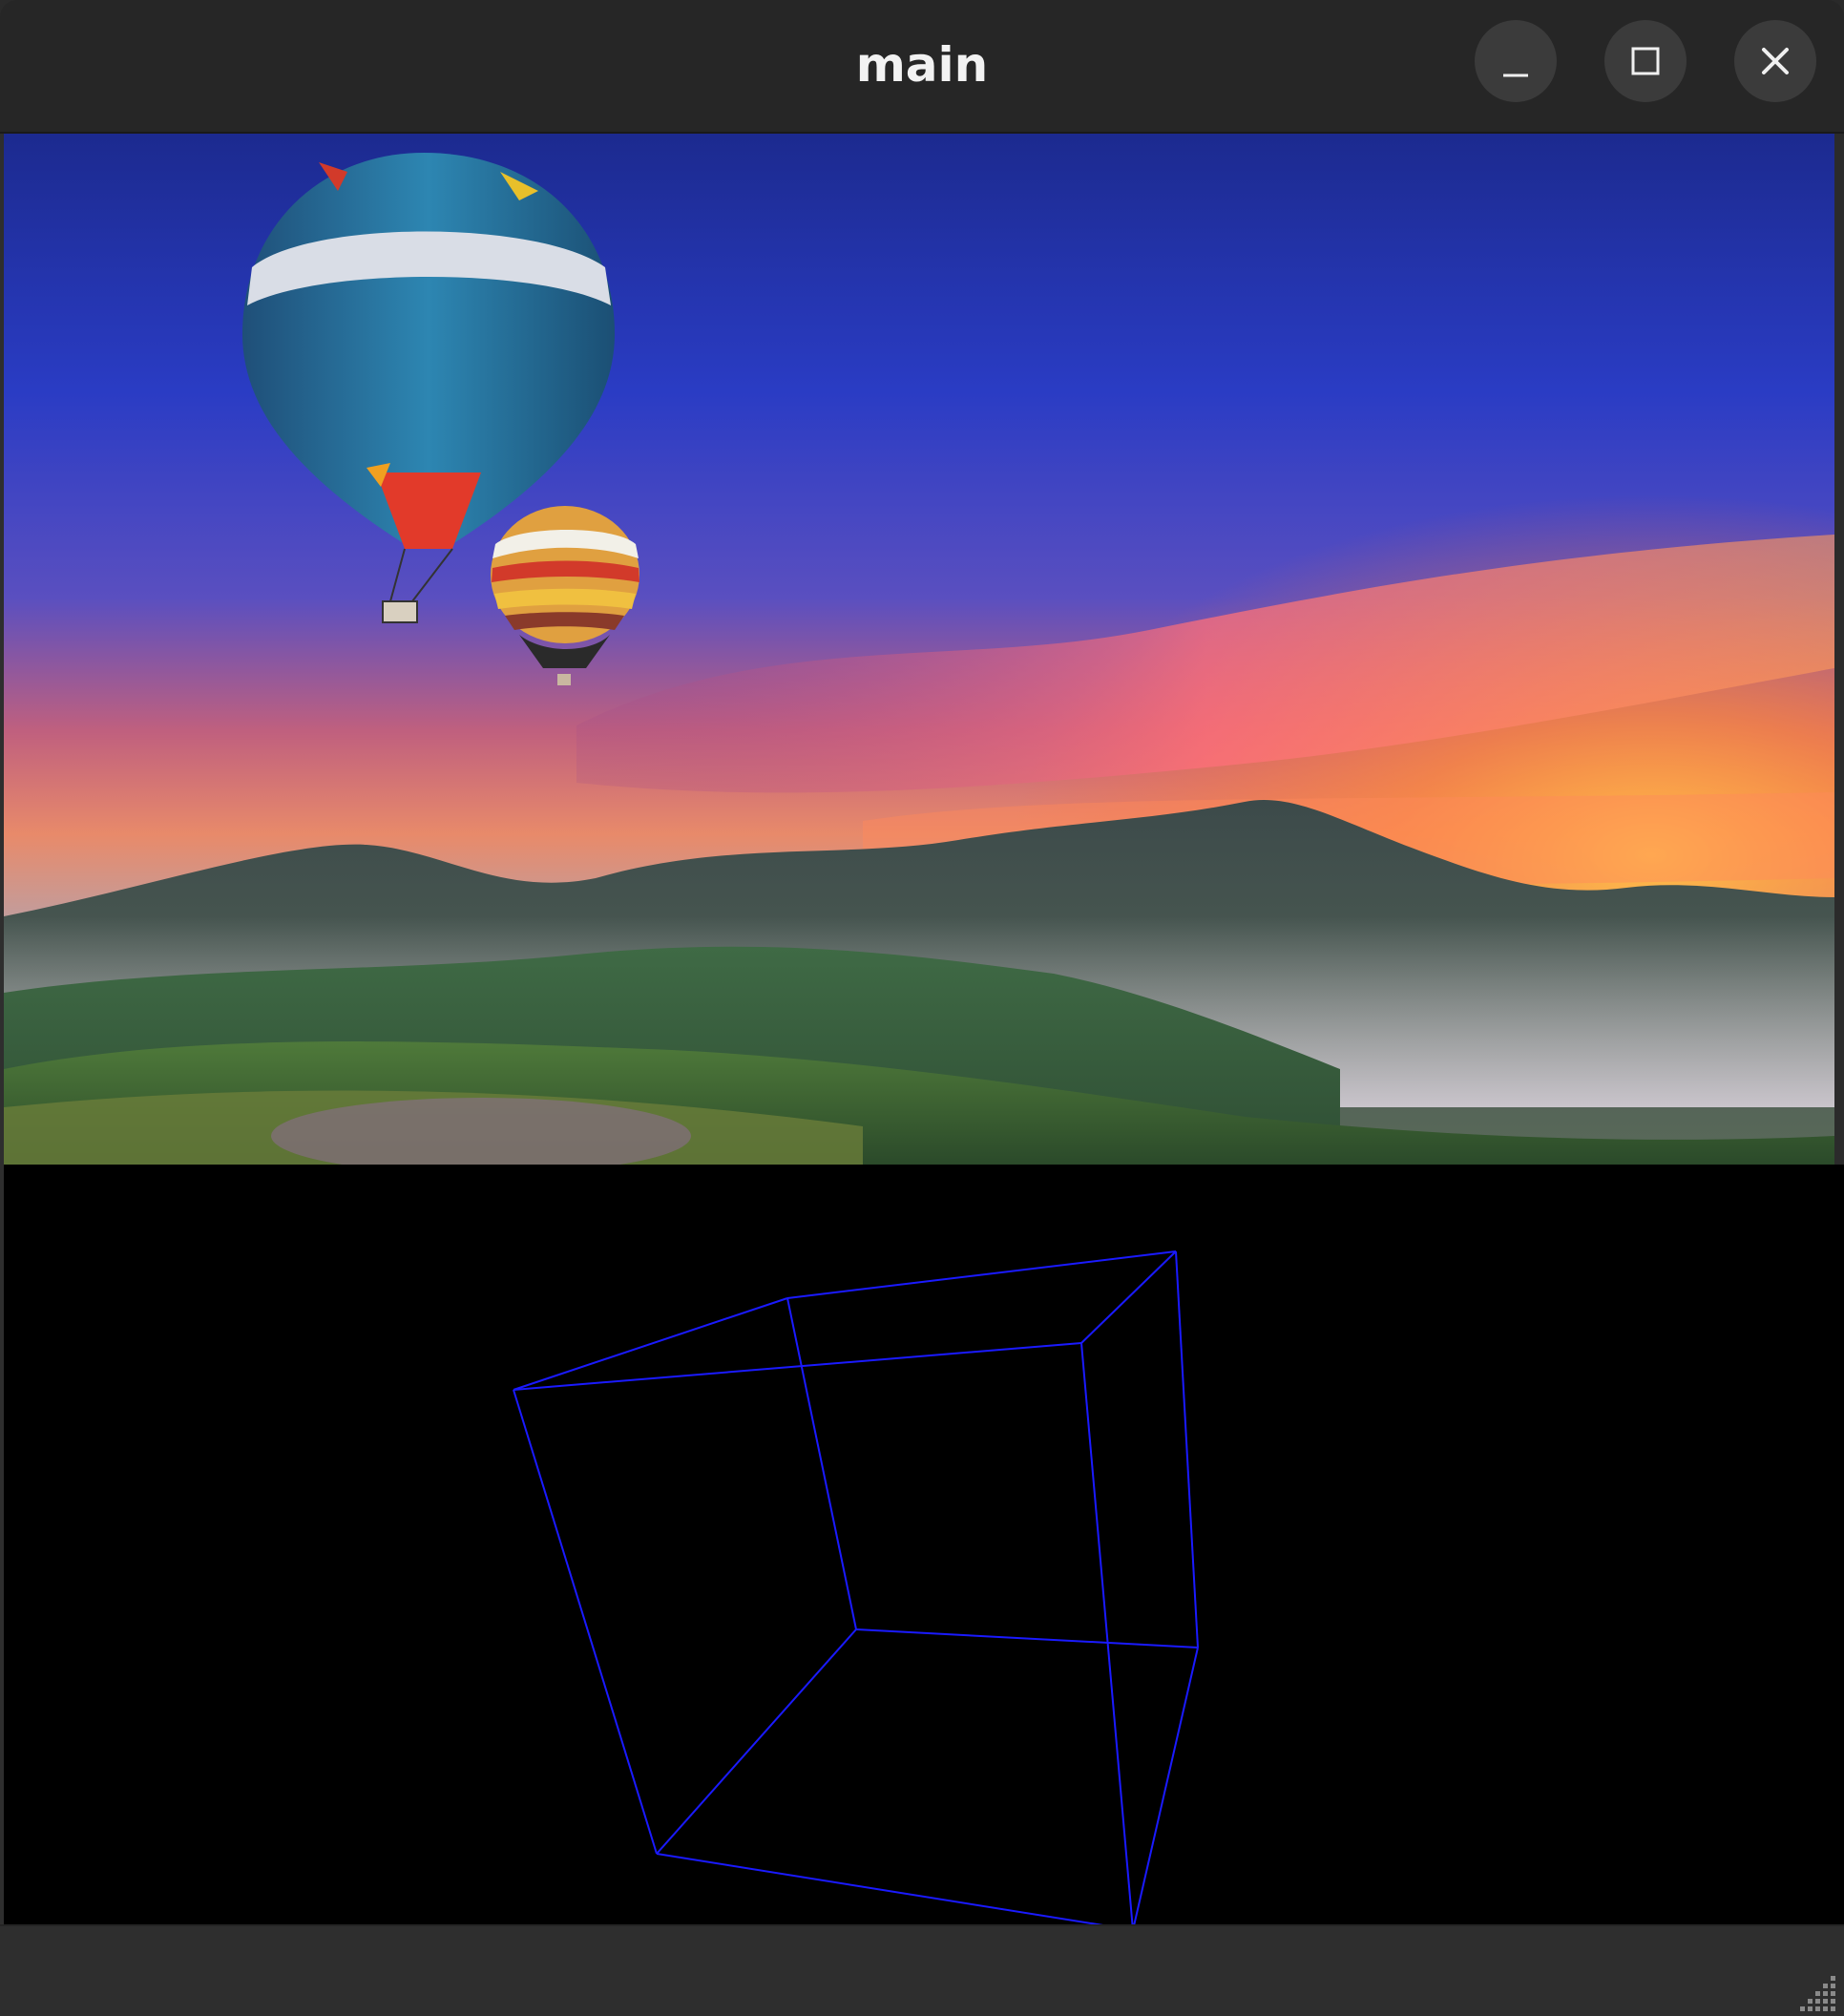 This screenshot has width=1844, height=2016. I want to click on close-button, so click(1775, 61).